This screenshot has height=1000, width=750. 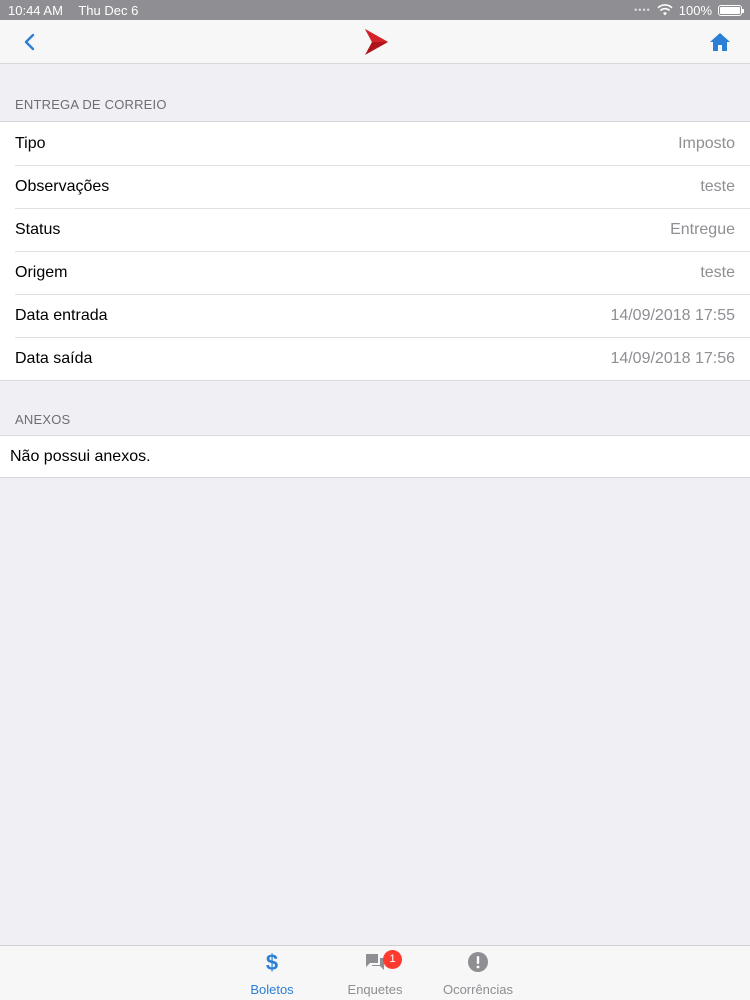 I want to click on alert-circle-icon, so click(x=478, y=962).